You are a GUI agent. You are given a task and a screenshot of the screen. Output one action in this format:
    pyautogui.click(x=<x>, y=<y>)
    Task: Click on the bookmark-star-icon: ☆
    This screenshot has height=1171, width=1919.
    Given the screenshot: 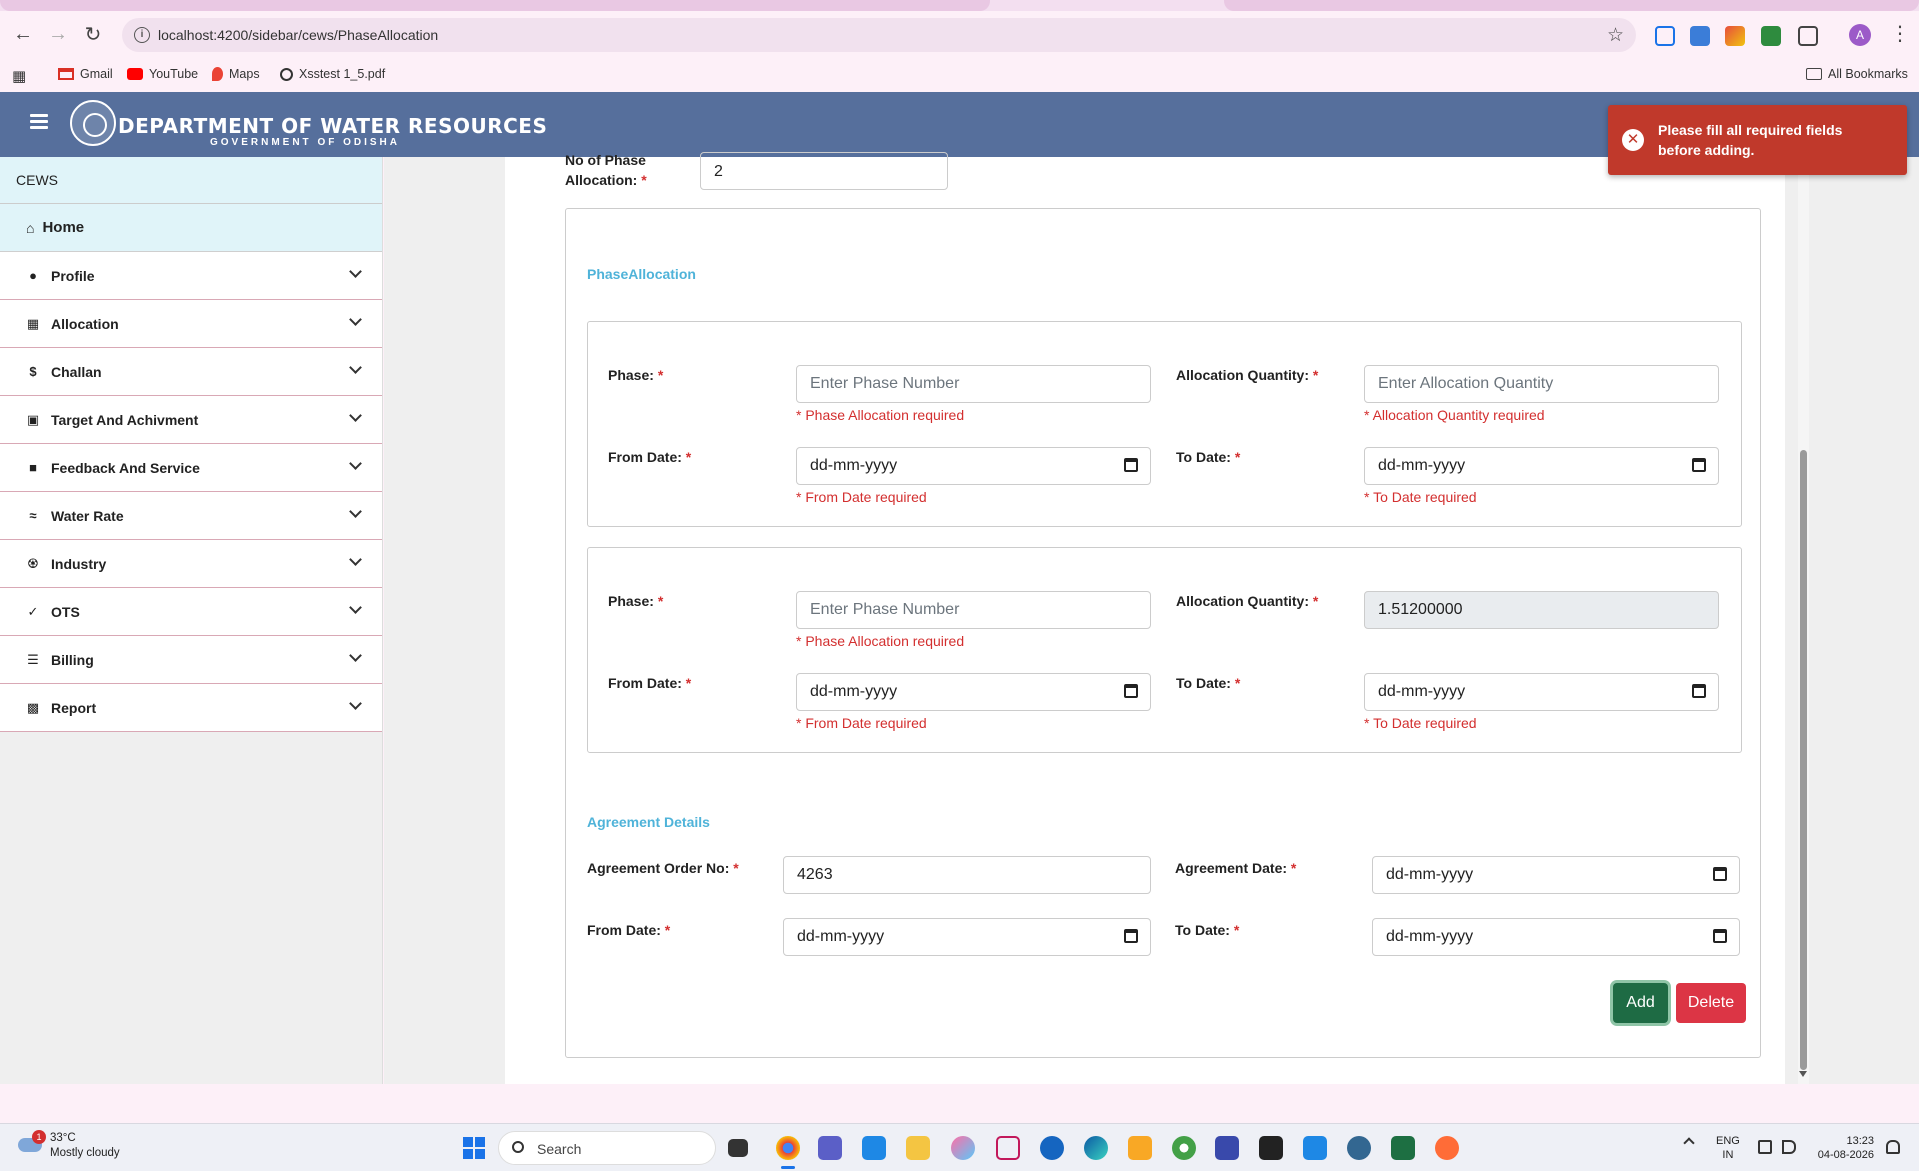 What is the action you would take?
    pyautogui.click(x=1615, y=35)
    